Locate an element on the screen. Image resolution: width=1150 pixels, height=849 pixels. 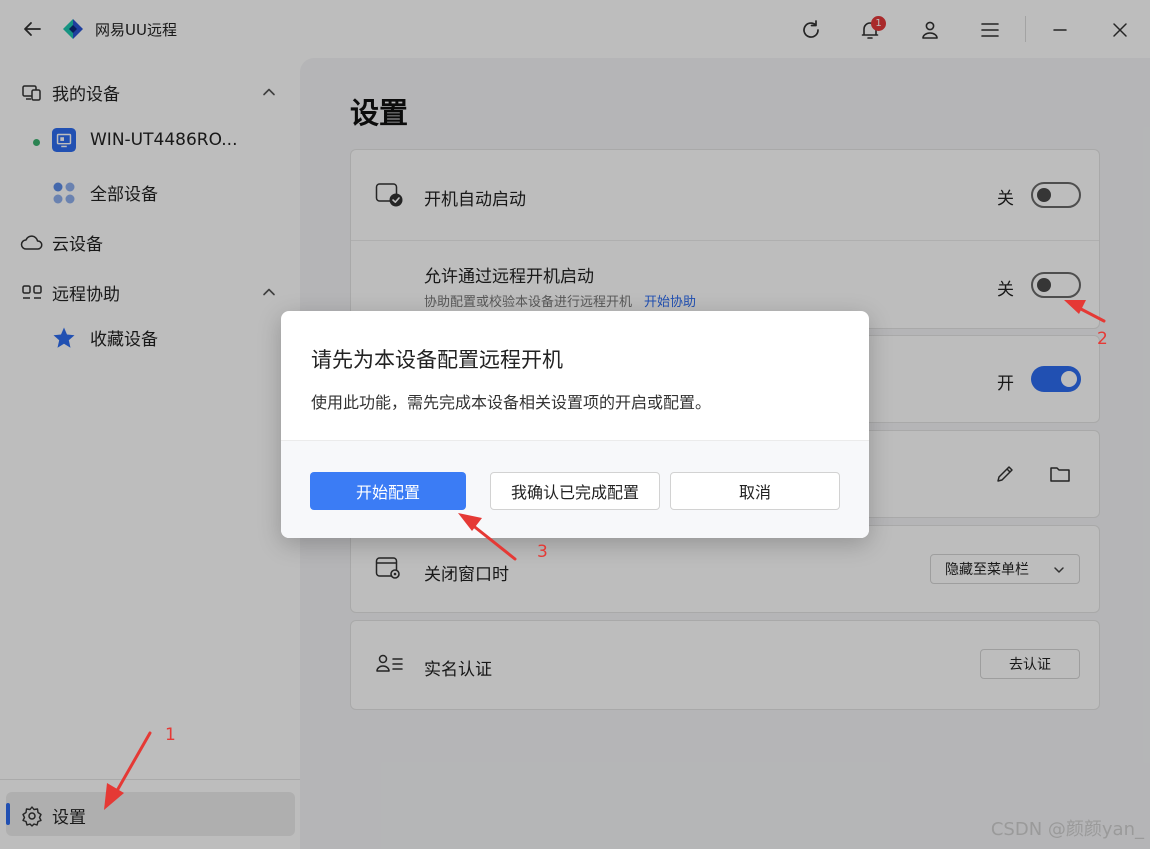
annotation-label-1: 1 is located at coordinates (170, 735).